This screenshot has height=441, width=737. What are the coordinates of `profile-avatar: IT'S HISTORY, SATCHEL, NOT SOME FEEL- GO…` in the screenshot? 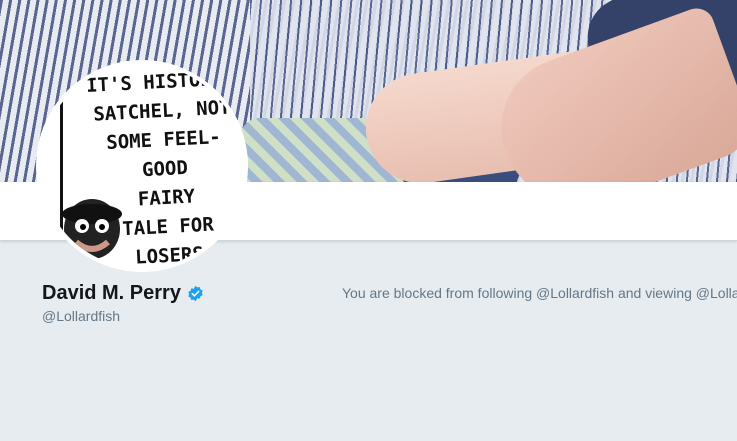 It's located at (142, 166).